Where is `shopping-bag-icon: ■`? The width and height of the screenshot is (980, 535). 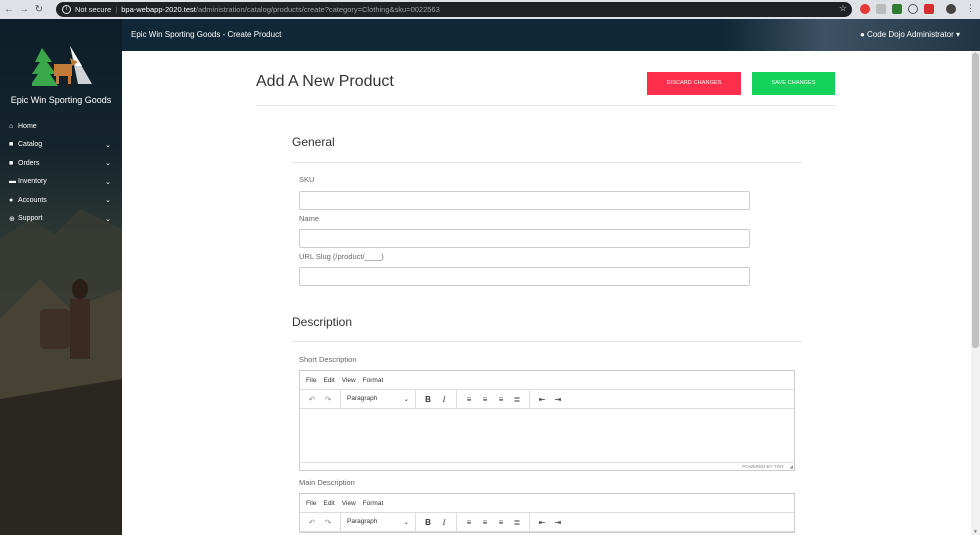 shopping-bag-icon: ■ is located at coordinates (11, 145).